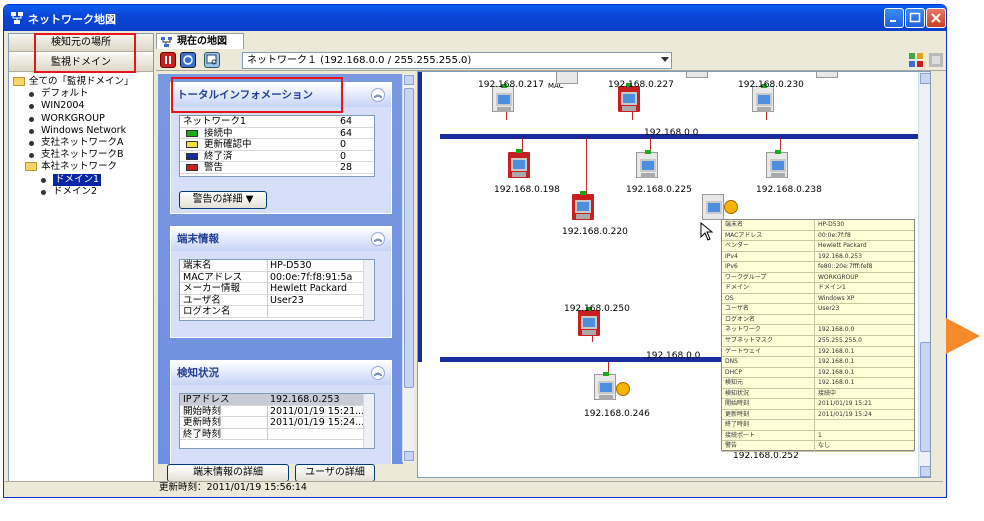 Image resolution: width=984 pixels, height=521 pixels. What do you see at coordinates (277, 266) in the screenshot?
I see `table-row: 端末名 HP-D530` at bounding box center [277, 266].